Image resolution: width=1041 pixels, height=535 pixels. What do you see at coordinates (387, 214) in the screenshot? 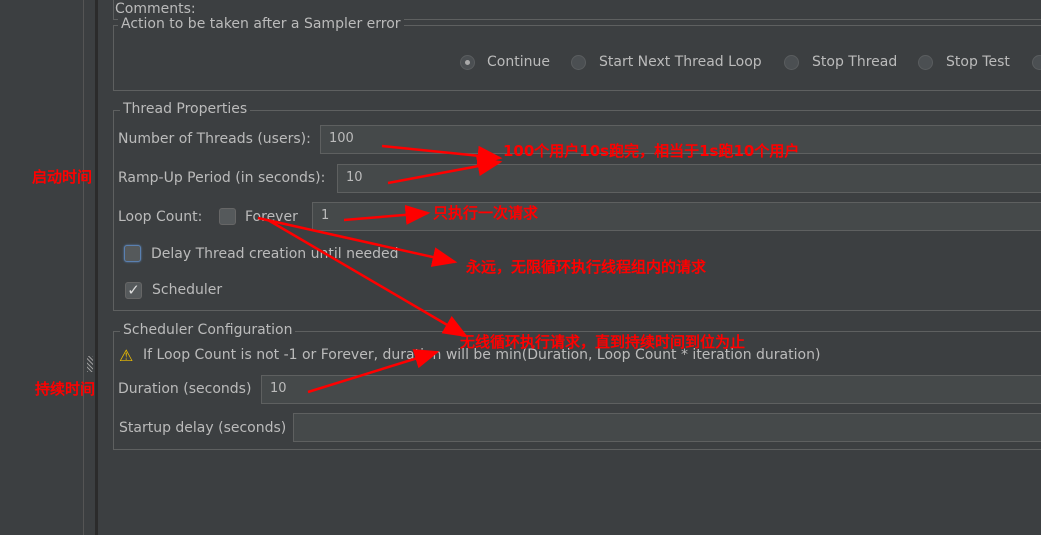
I see `arrow-loop` at bounding box center [387, 214].